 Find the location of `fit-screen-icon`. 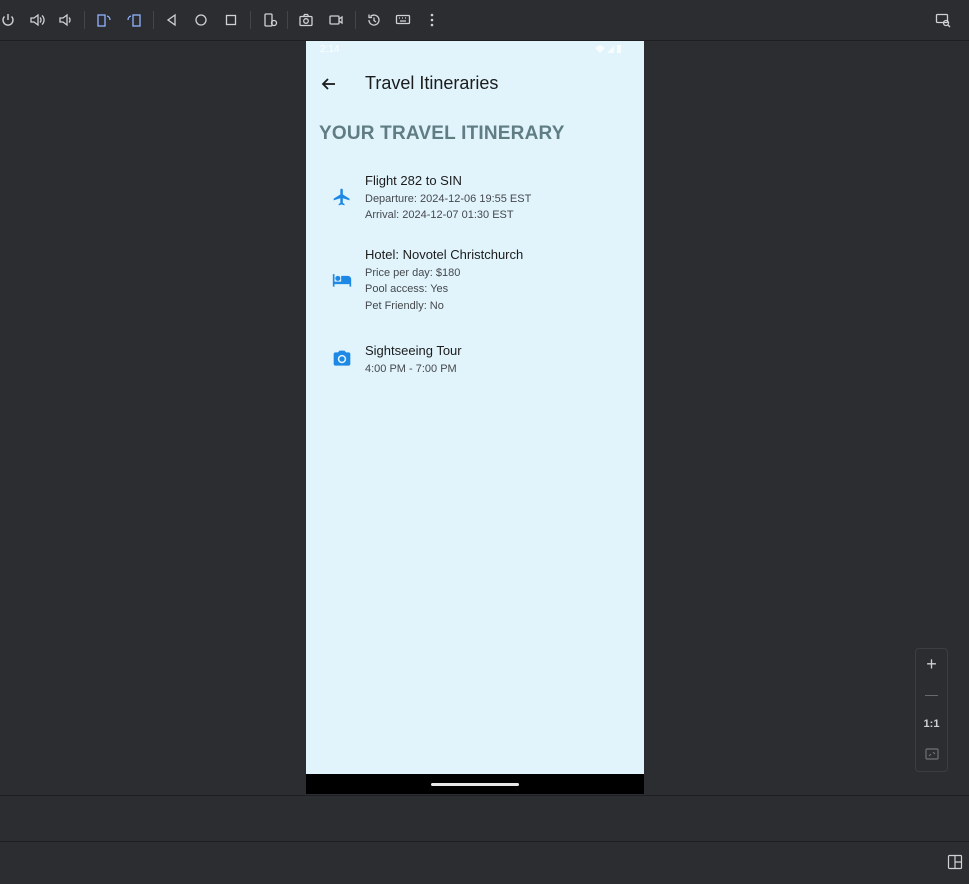

fit-screen-icon is located at coordinates (931, 754).